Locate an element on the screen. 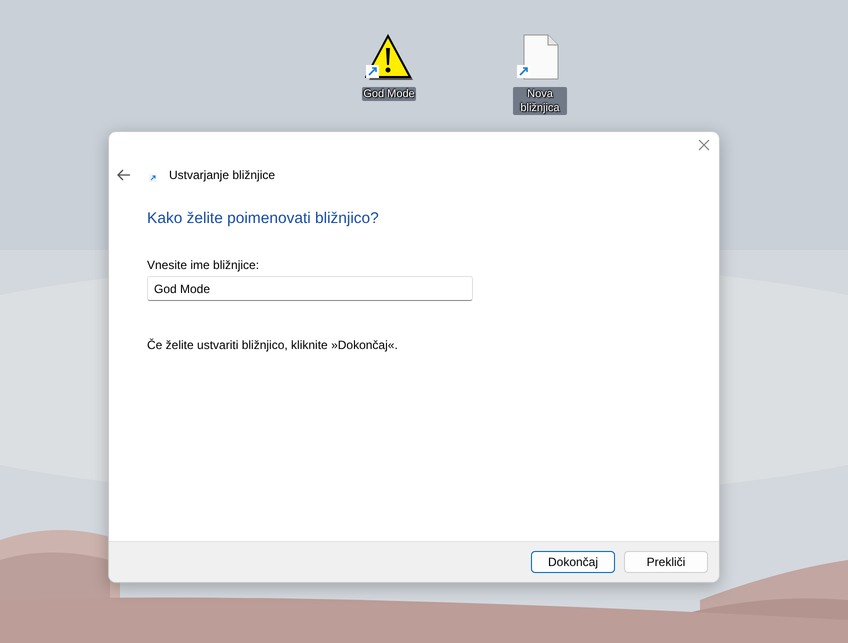 The height and width of the screenshot is (643, 848). wizard-heading: Kako želite poimenovati bližnjico? is located at coordinates (263, 219).